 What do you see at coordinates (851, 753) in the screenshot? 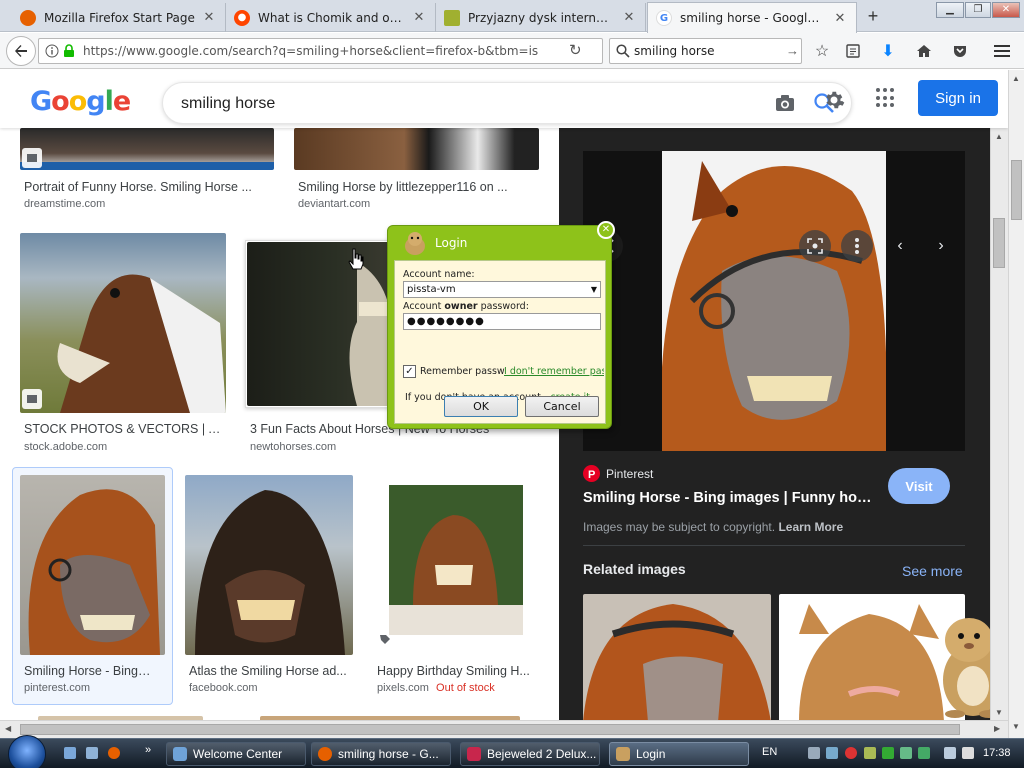
I see `tray-blocked-icon` at bounding box center [851, 753].